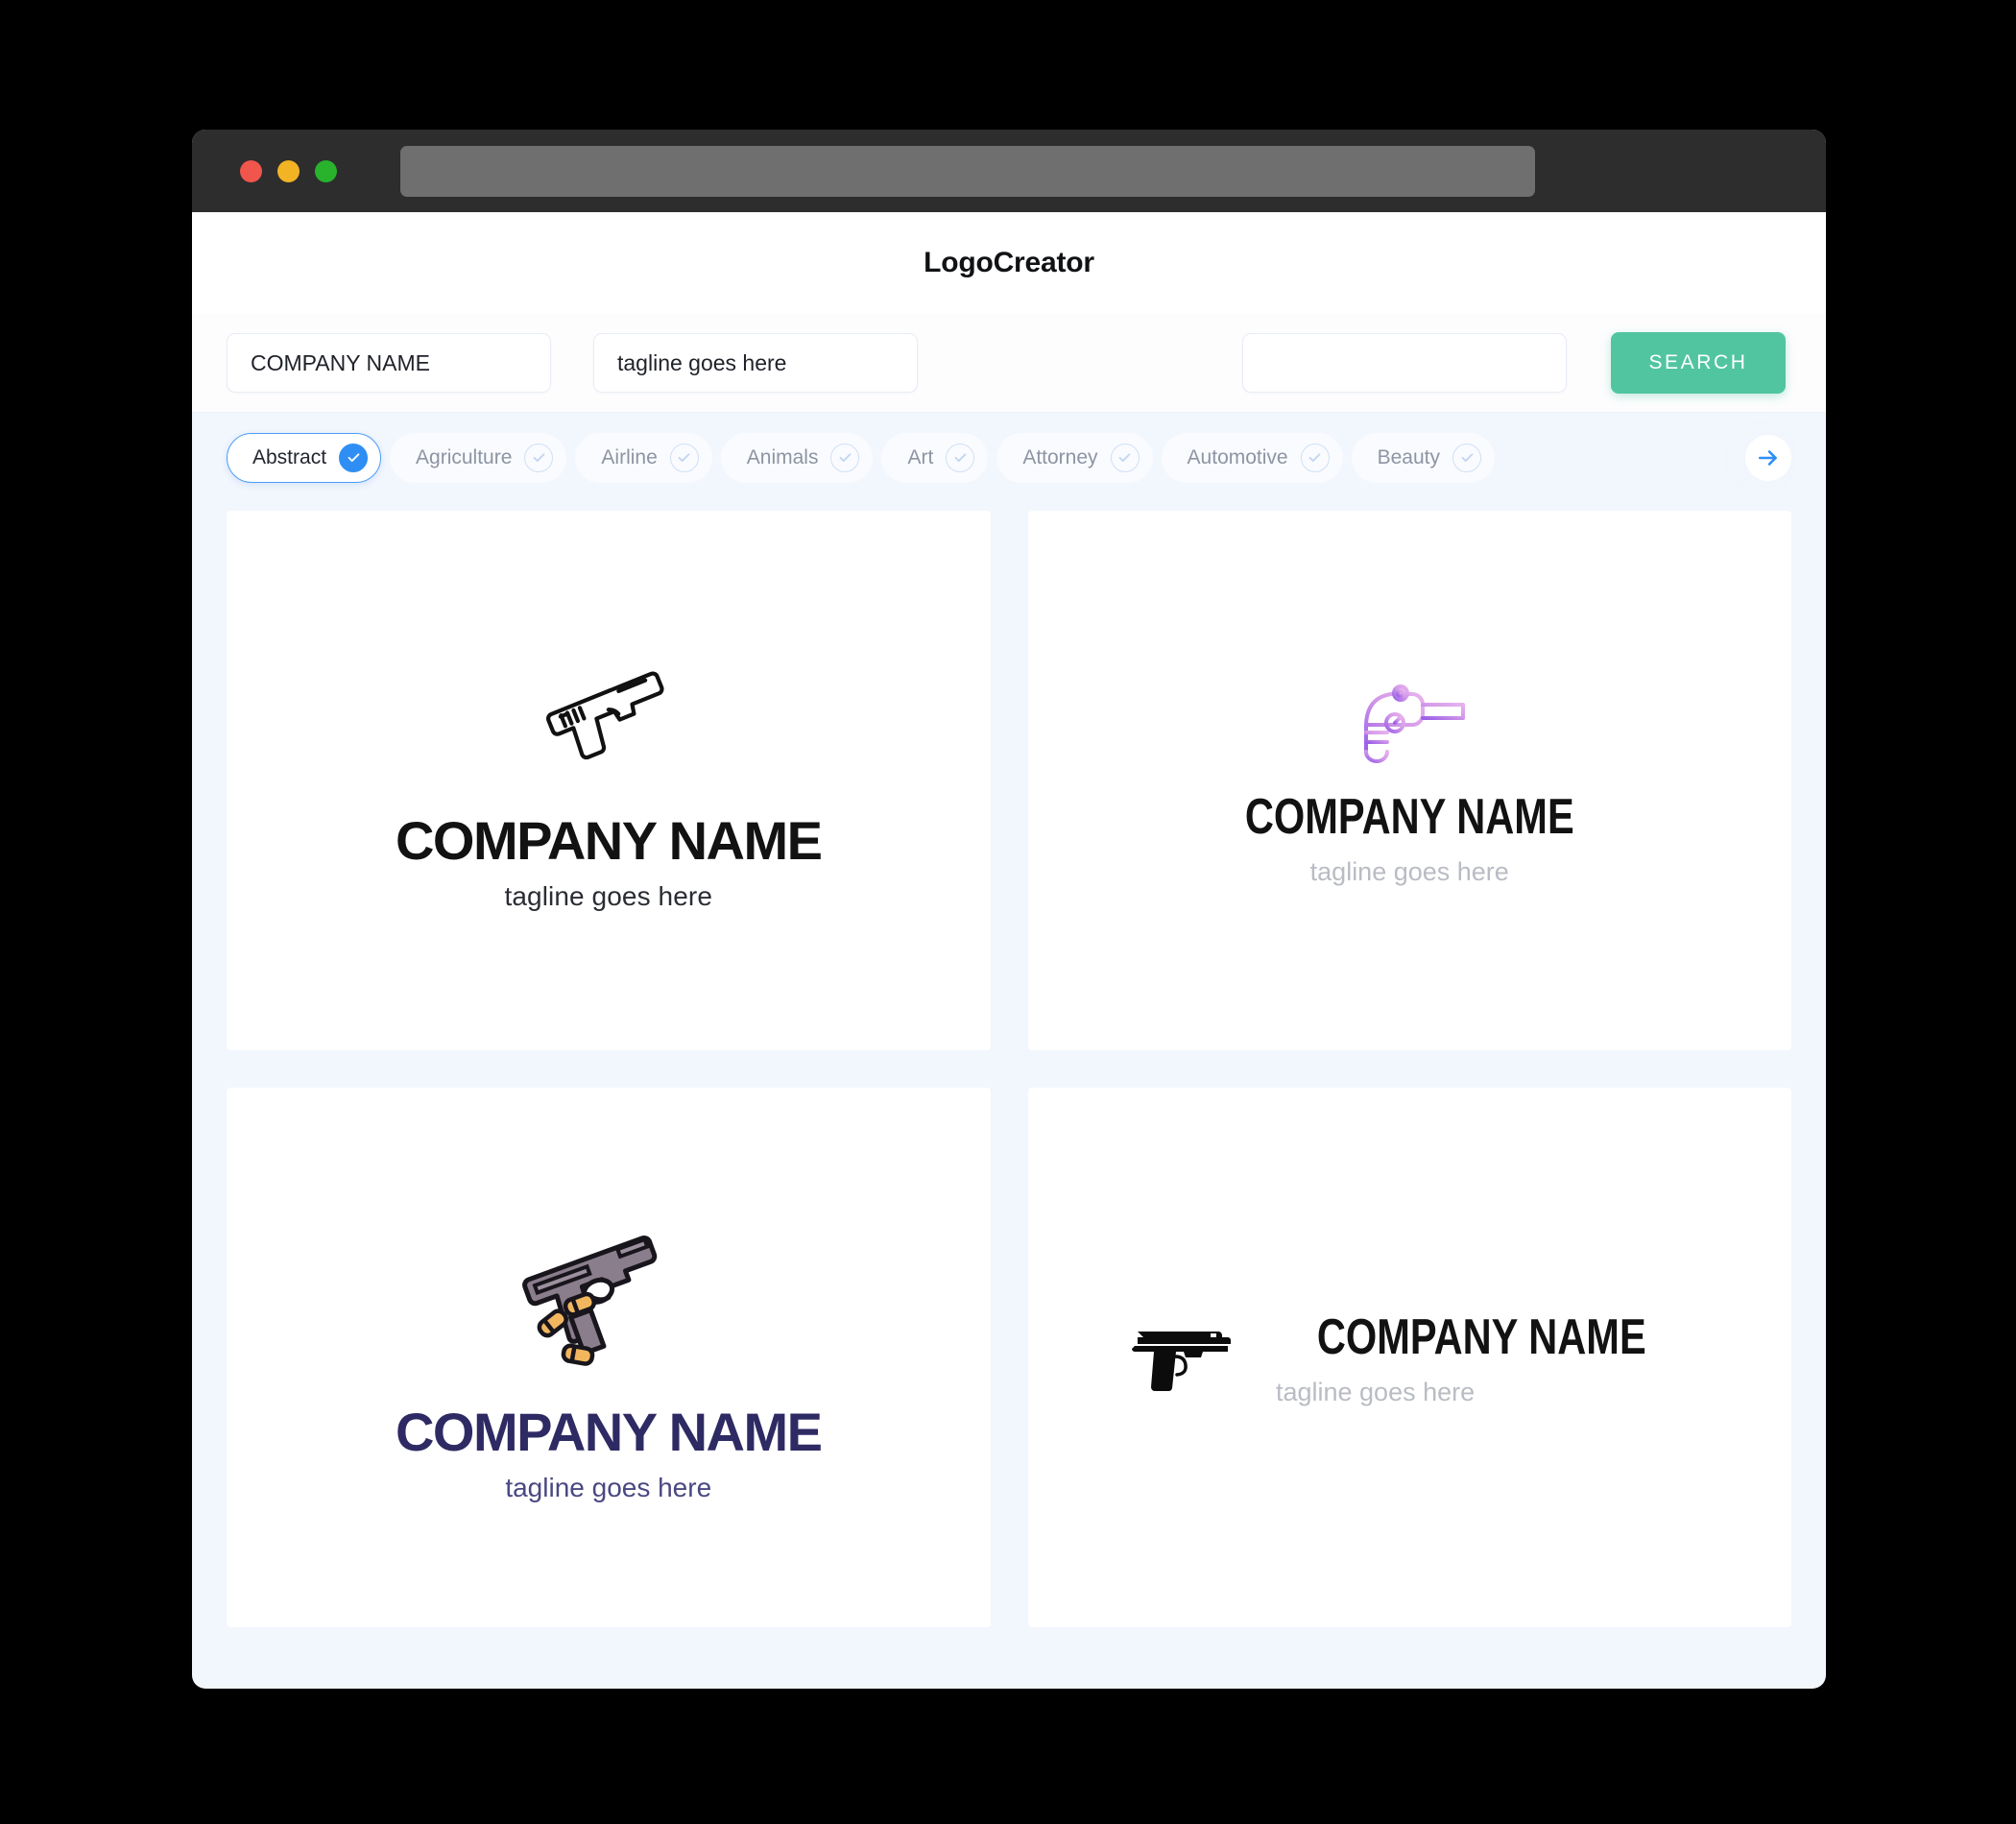 The height and width of the screenshot is (1824, 2016). I want to click on category-chip-abstract: Abstract, so click(304, 458).